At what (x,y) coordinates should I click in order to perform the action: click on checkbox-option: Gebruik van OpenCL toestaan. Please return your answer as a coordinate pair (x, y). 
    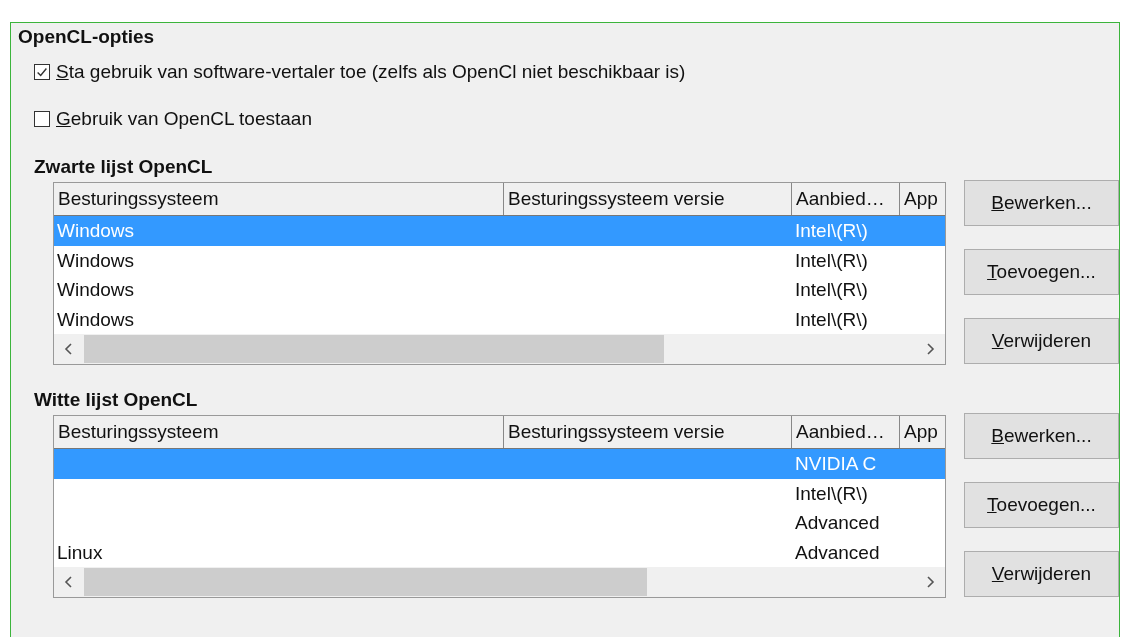
    Looking at the image, I should click on (576, 119).